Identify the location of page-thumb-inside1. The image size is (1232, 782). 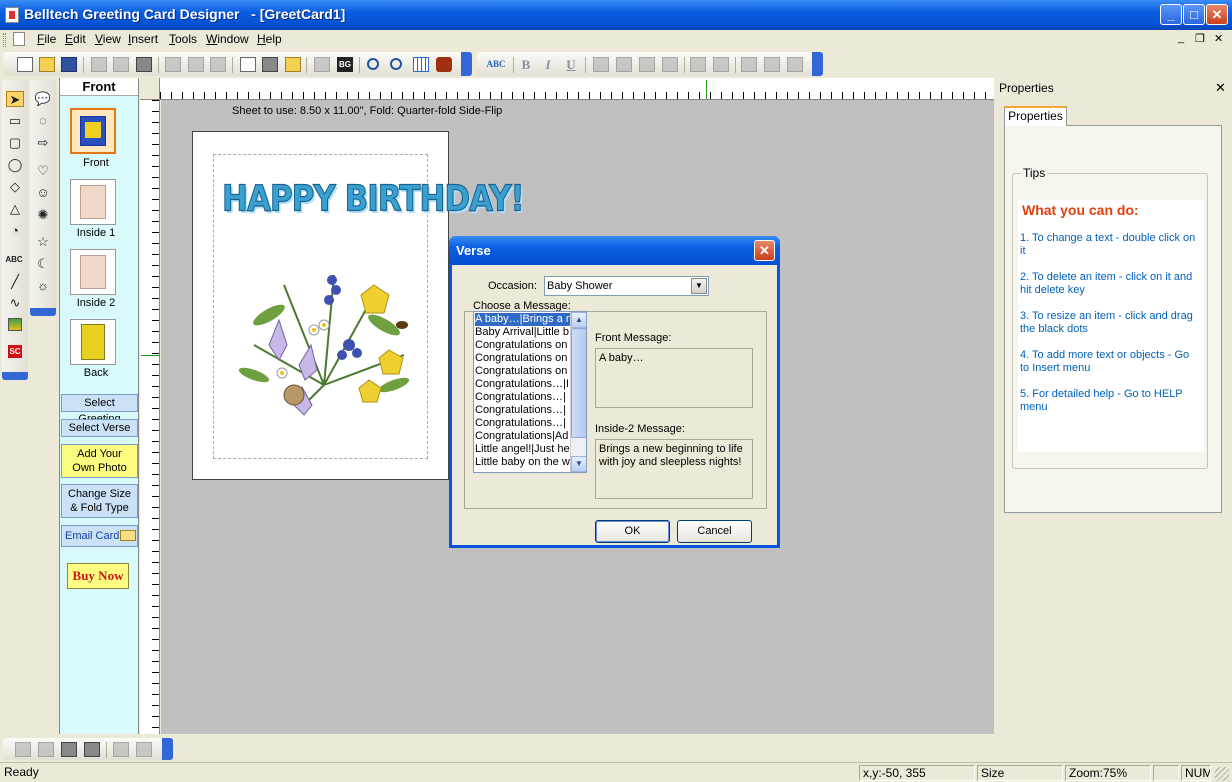
(93, 202).